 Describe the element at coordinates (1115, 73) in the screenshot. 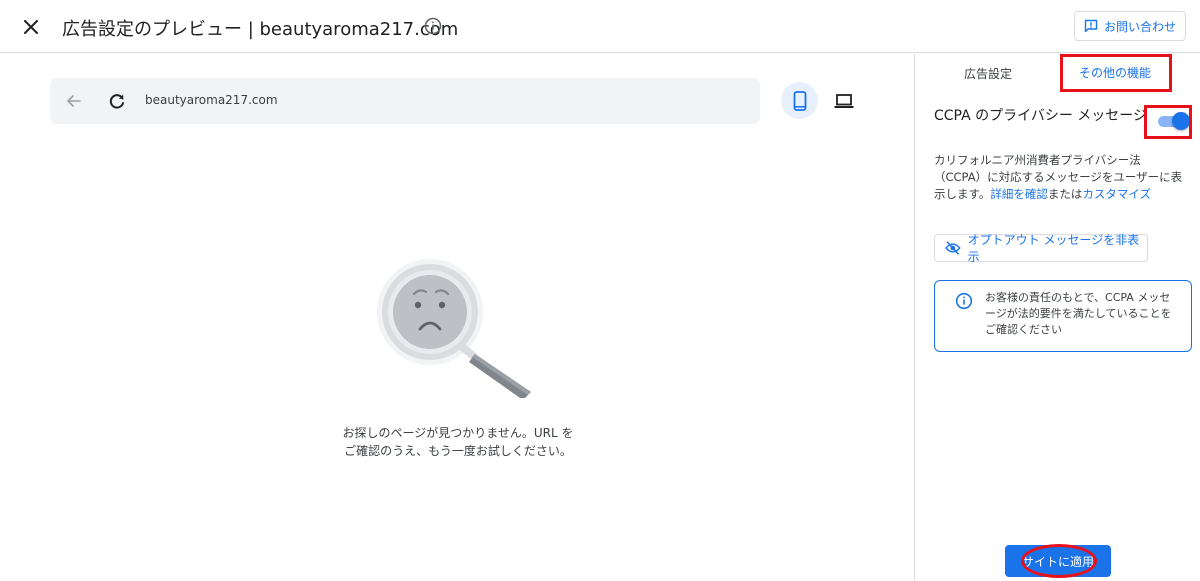

I see `tab-other-features: その他の機能` at that location.